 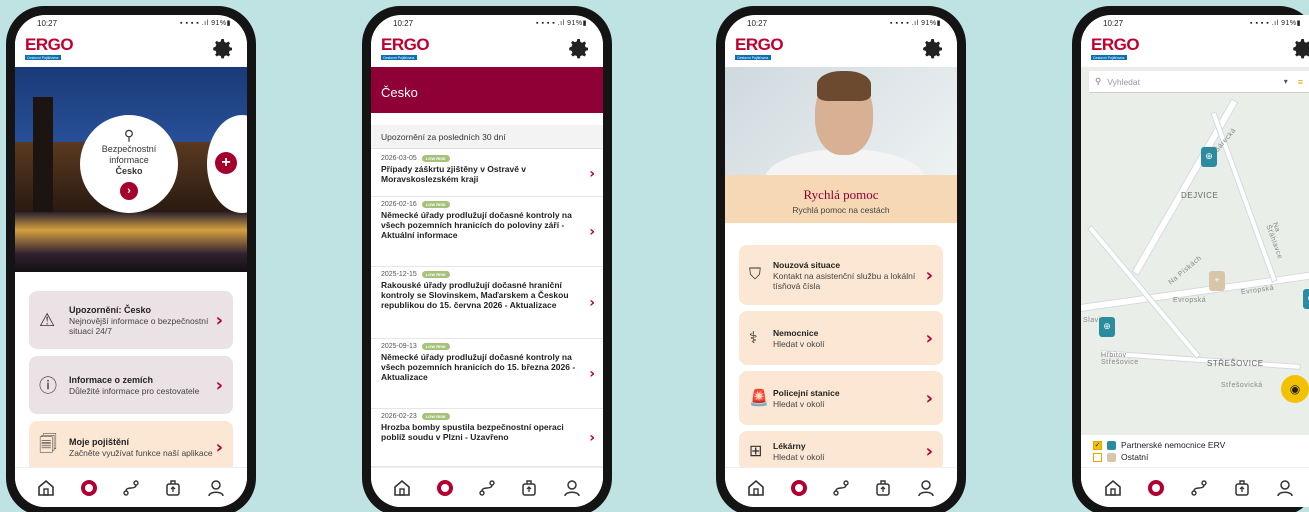 I want to click on card-title: Nouzová situace, so click(x=807, y=264).